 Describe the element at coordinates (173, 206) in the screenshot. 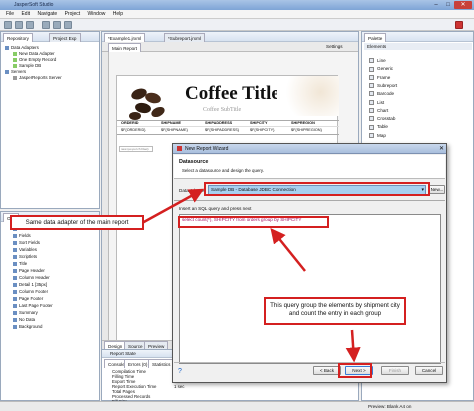

I see `arrow-to-adapter` at that location.